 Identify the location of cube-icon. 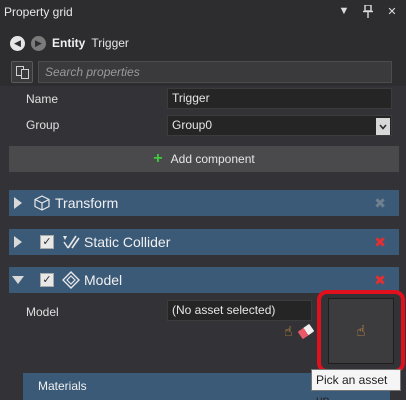
(42, 203).